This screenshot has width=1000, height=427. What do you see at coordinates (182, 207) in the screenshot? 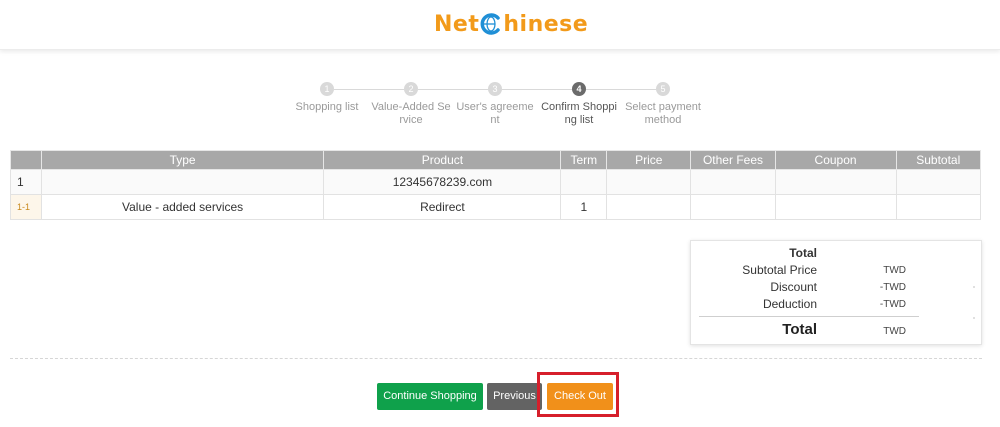
I see `cell-type: Value - added services` at bounding box center [182, 207].